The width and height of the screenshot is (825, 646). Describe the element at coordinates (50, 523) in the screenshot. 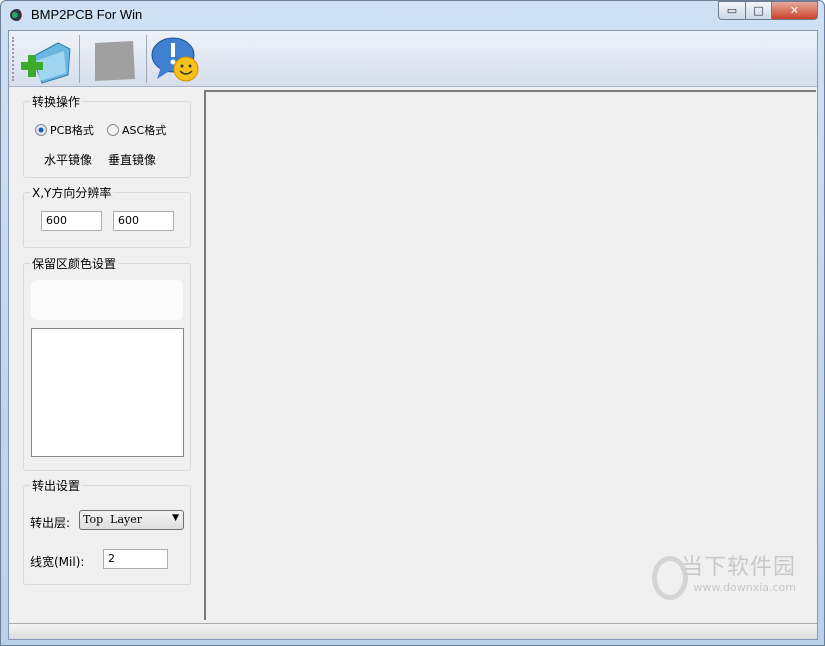

I see `layer-label: 转出层:` at that location.